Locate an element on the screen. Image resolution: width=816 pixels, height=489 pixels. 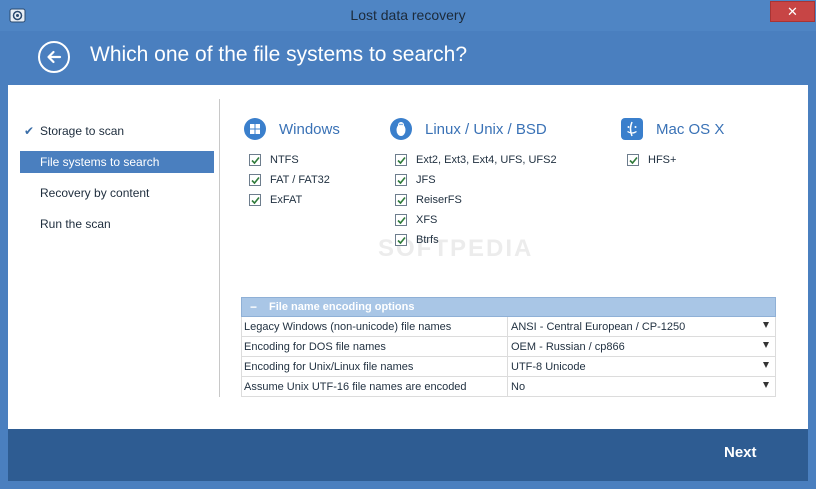
dos-encoding-select: OEM - Russian / cp866 is located at coordinates (568, 347).